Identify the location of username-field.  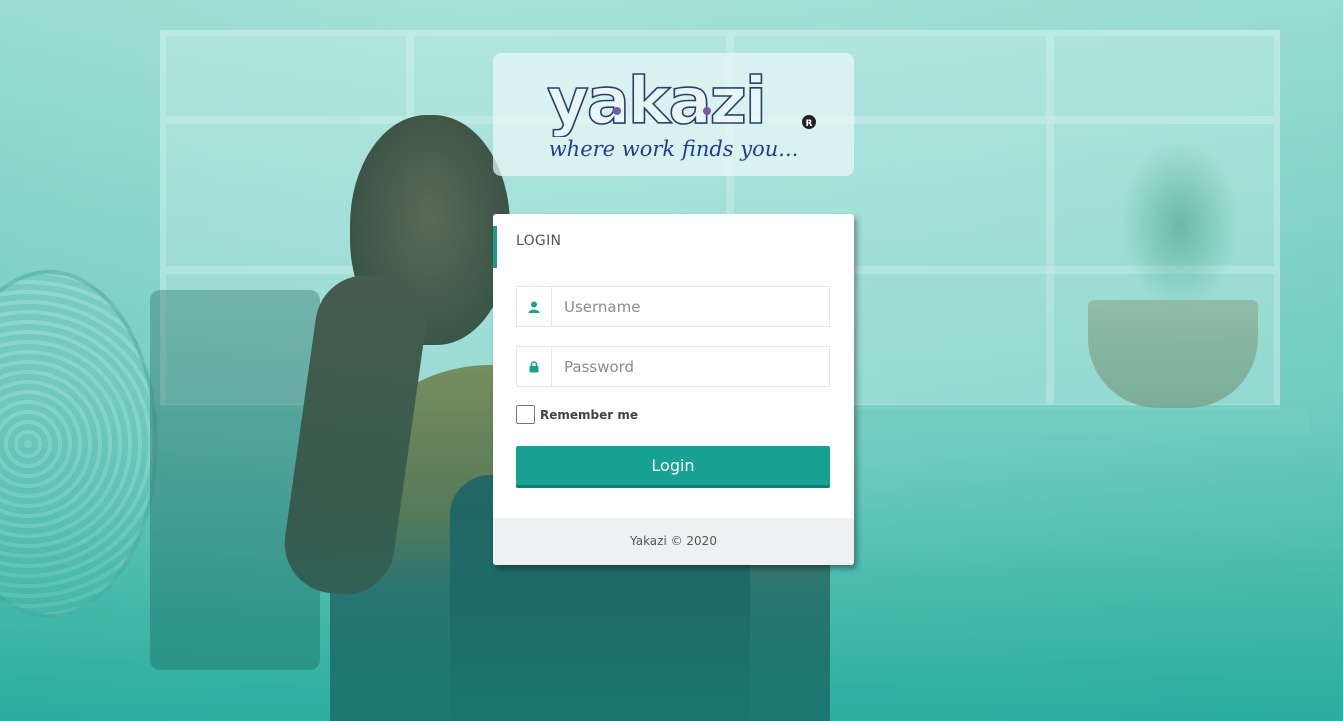
(673, 306).